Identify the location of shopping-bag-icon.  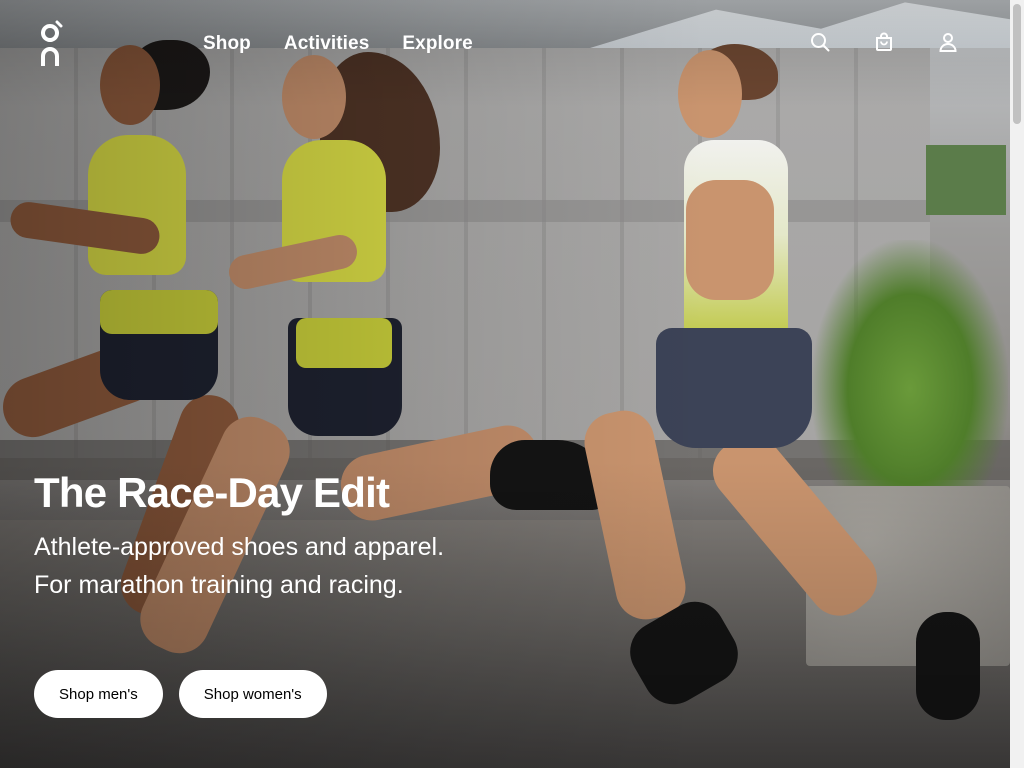
(884, 42).